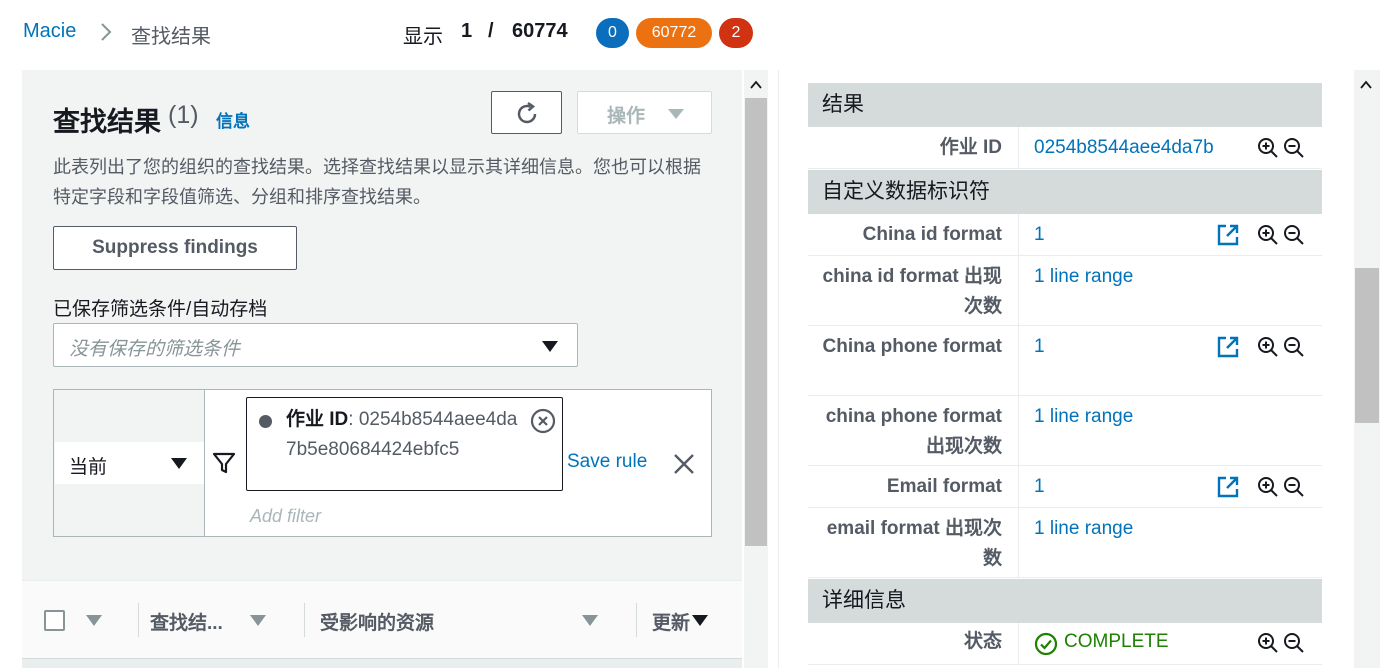  What do you see at coordinates (1065, 235) in the screenshot?
I see `detail-row: China id format 1` at bounding box center [1065, 235].